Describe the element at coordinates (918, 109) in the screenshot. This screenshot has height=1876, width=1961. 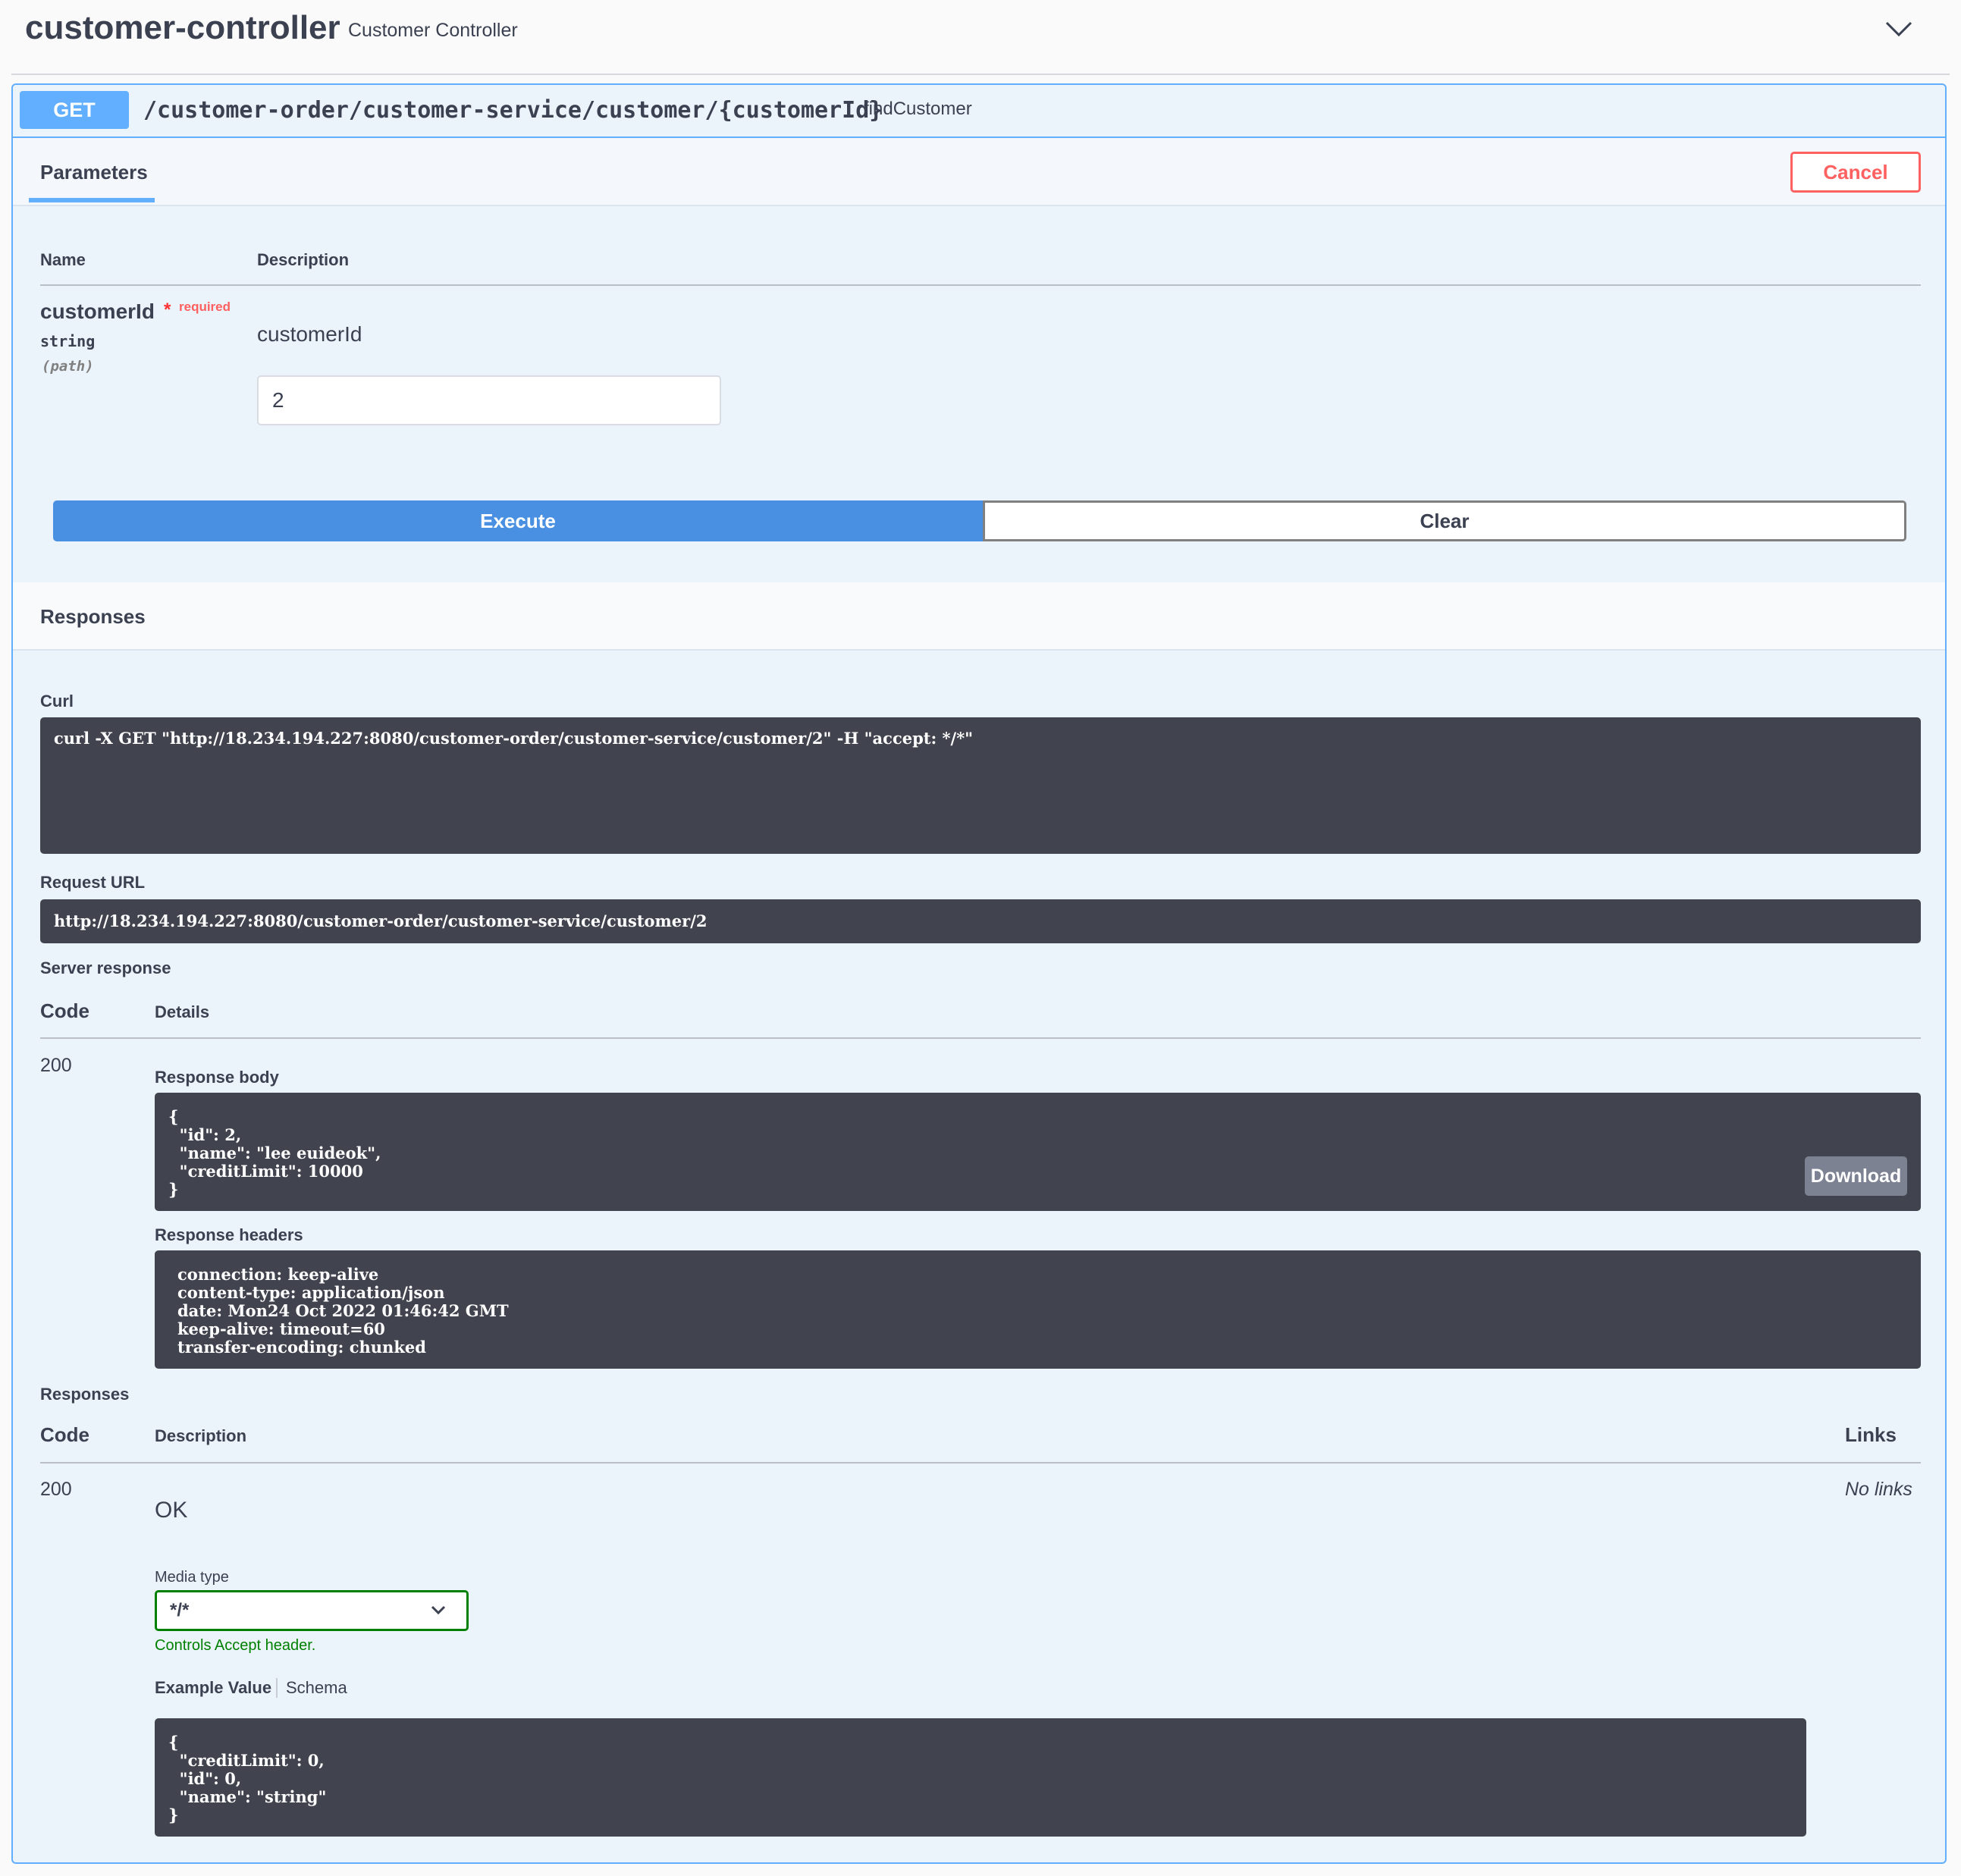
I see `operation-id: findCustomer` at that location.